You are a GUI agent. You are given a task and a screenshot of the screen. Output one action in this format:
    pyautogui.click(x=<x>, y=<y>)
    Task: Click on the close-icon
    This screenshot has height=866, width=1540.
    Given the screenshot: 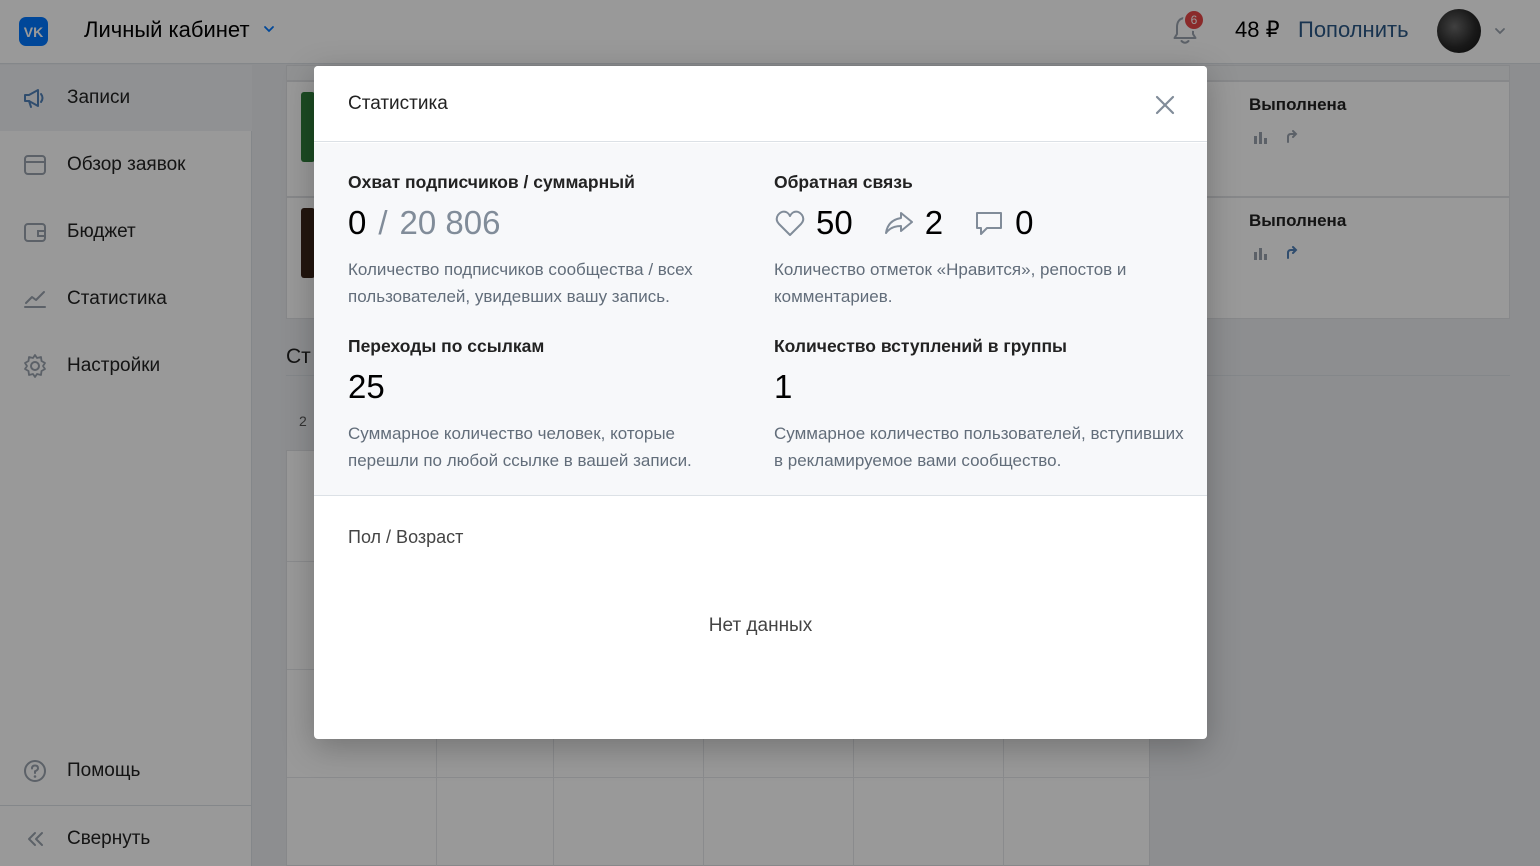 What is the action you would take?
    pyautogui.click(x=1165, y=105)
    